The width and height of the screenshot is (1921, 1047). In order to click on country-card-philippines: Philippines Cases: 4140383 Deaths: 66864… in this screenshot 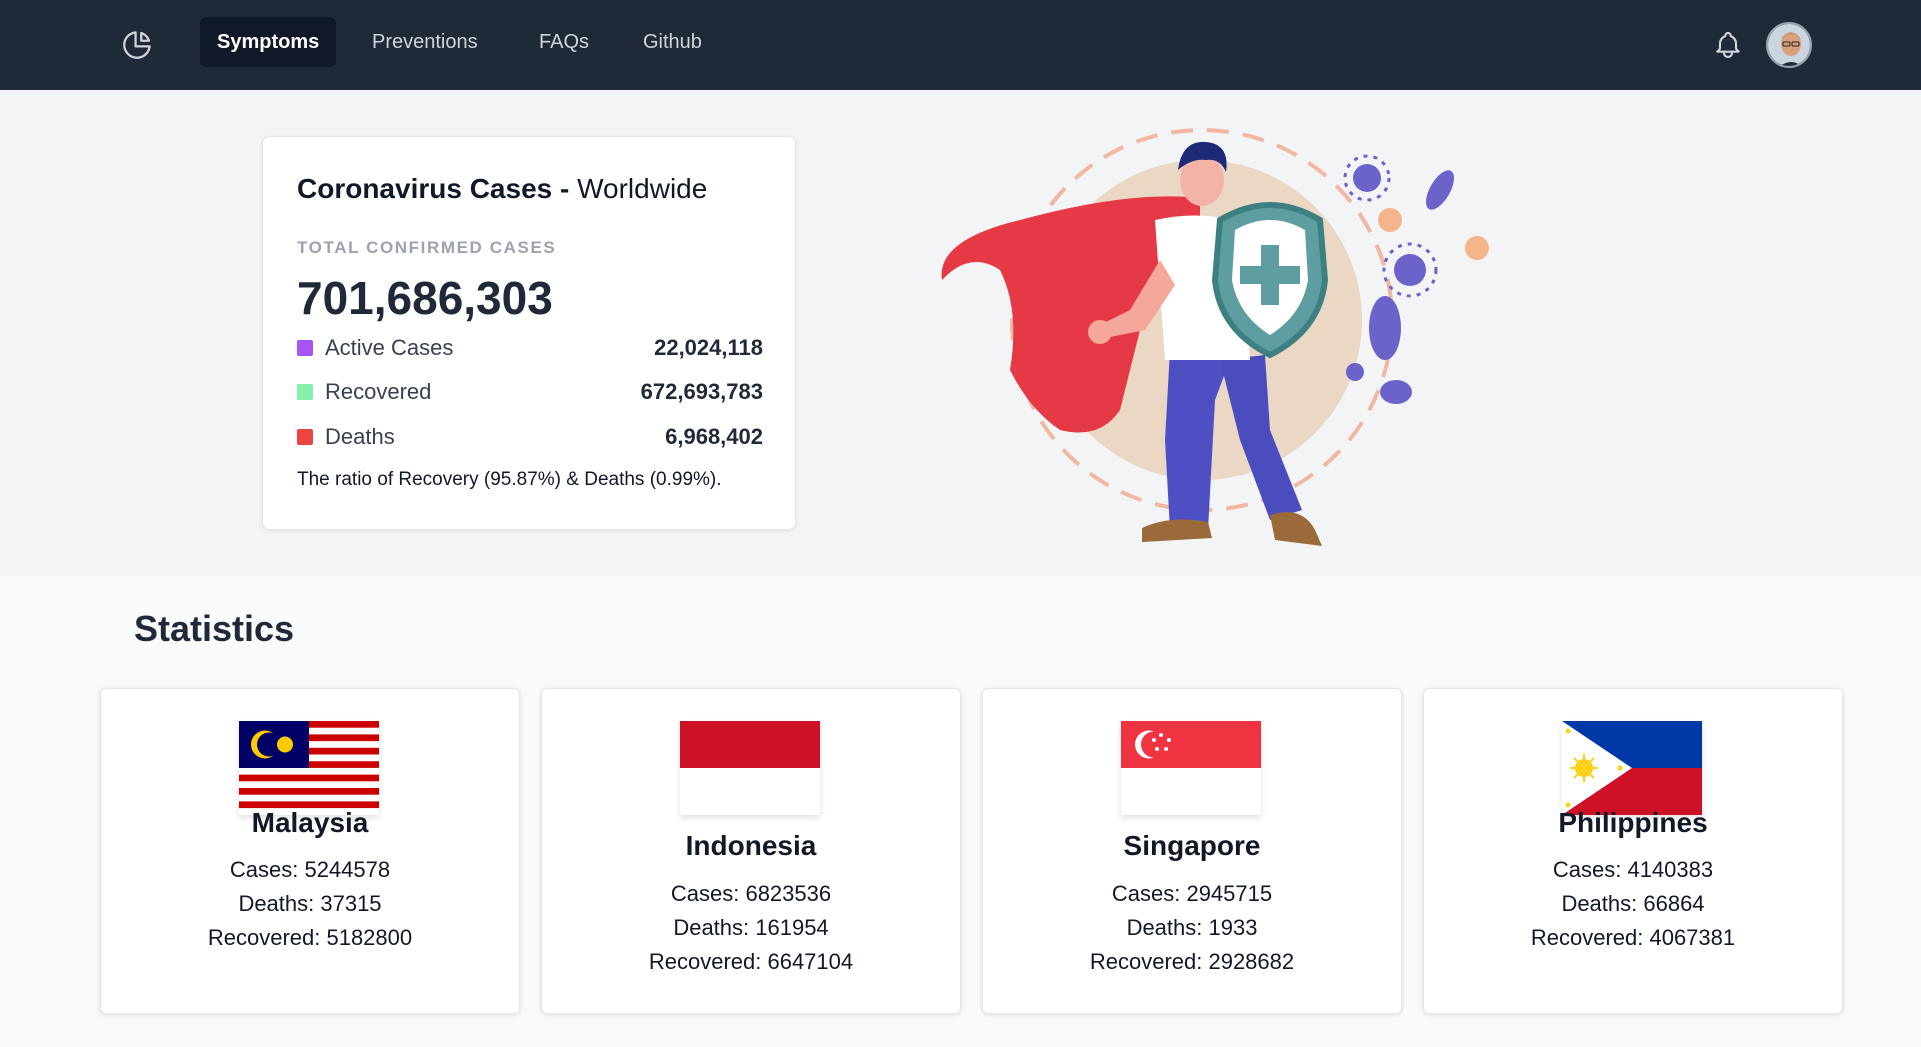, I will do `click(1633, 851)`.